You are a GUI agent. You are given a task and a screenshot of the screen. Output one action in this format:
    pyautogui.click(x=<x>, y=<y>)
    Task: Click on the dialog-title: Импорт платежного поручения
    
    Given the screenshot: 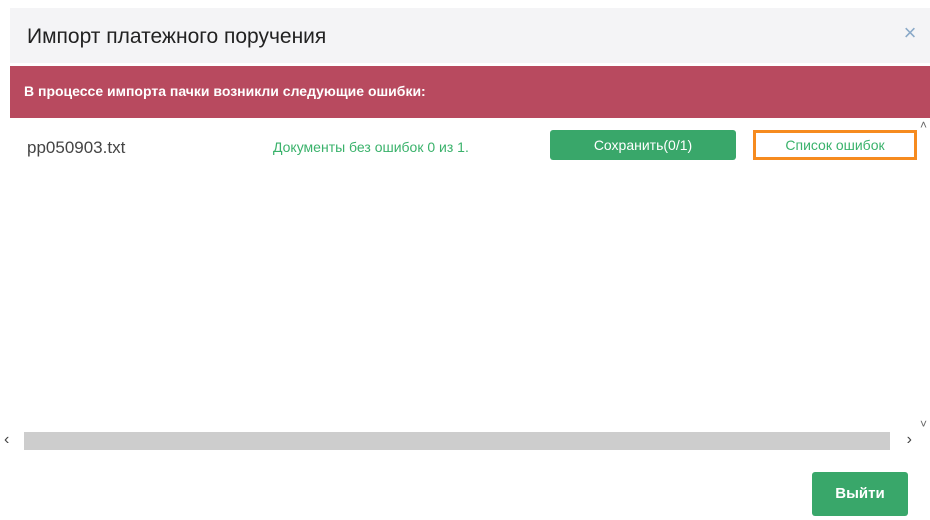 What is the action you would take?
    pyautogui.click(x=177, y=36)
    